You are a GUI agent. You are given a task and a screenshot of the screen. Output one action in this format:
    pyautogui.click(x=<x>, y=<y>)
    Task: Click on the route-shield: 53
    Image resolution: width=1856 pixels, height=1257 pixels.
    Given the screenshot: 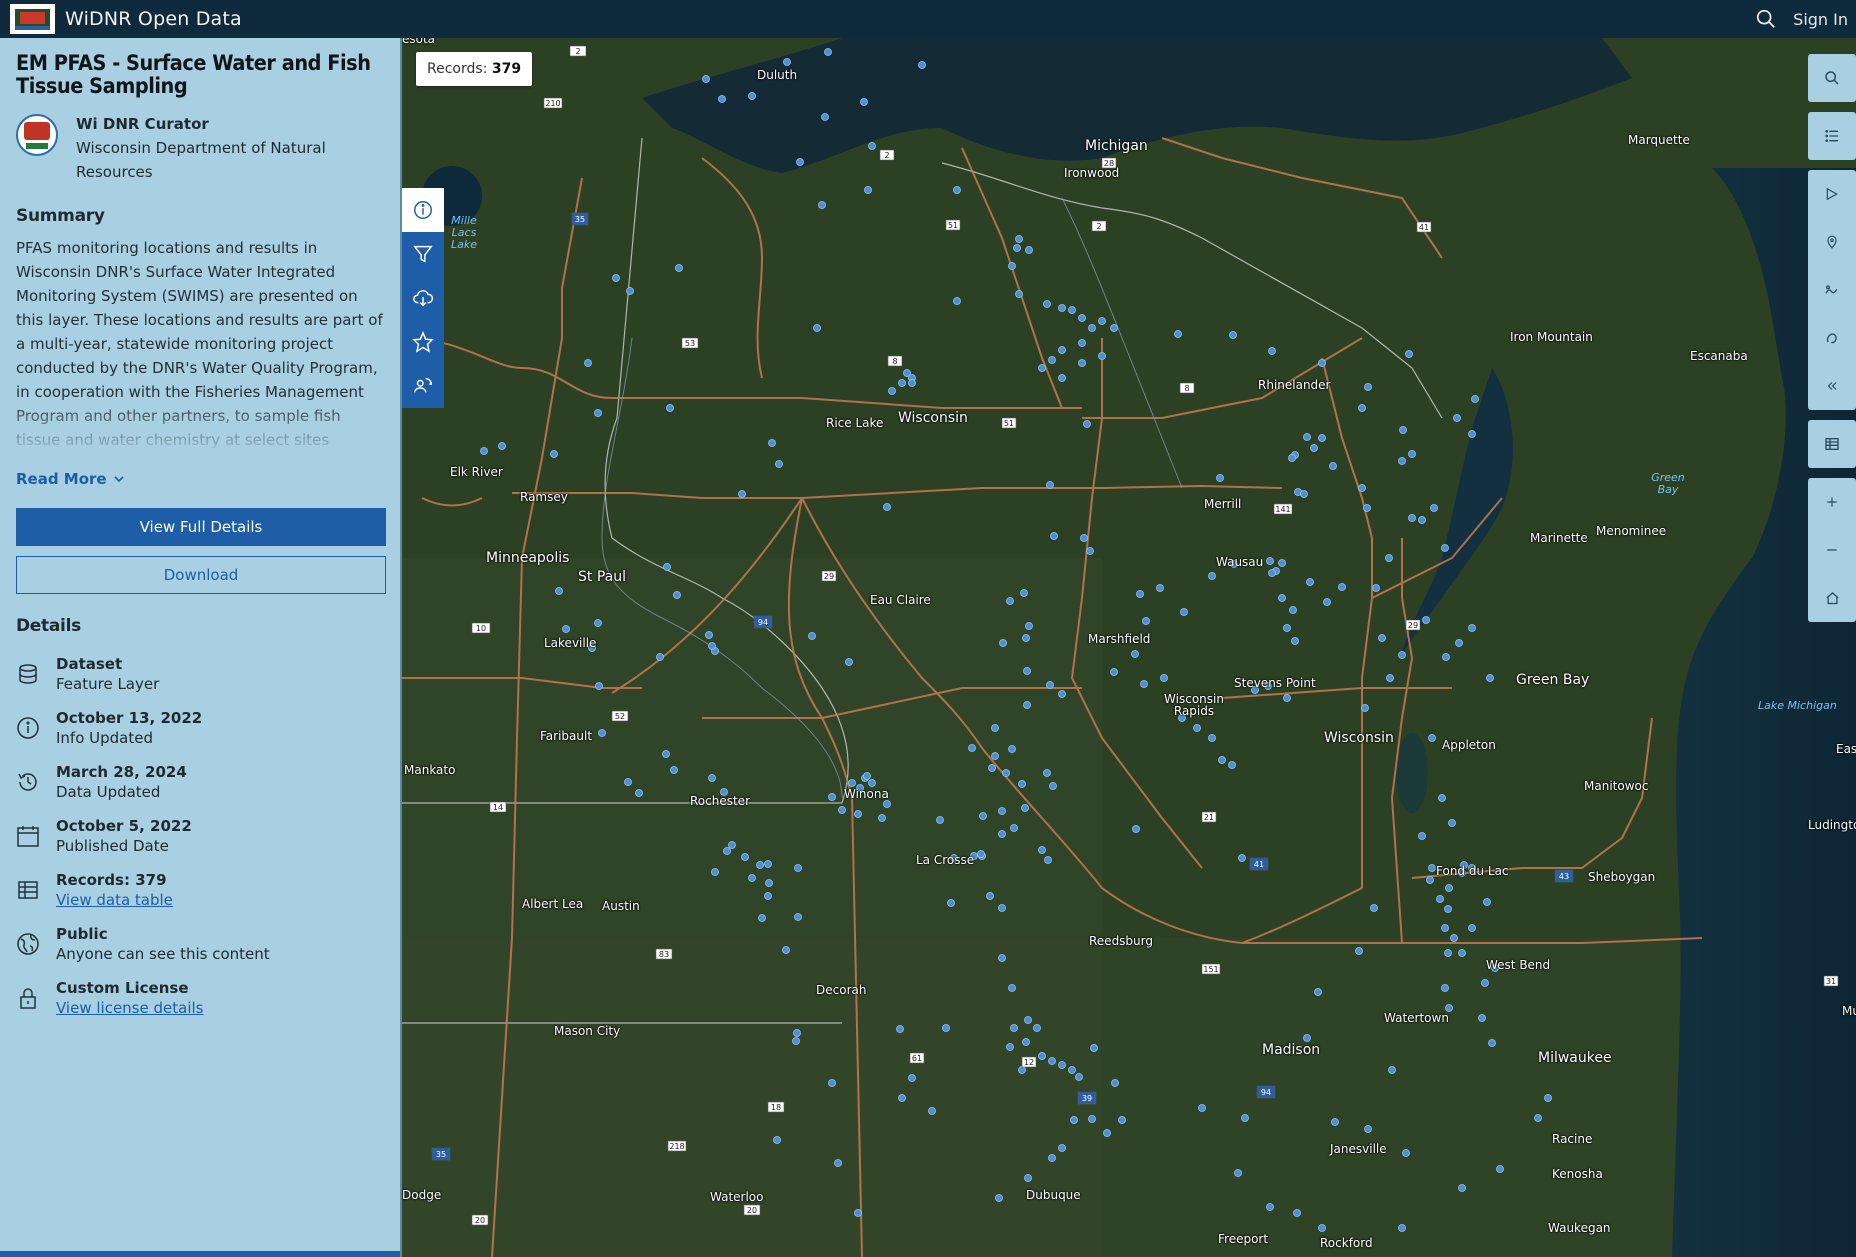 What is the action you would take?
    pyautogui.click(x=690, y=343)
    